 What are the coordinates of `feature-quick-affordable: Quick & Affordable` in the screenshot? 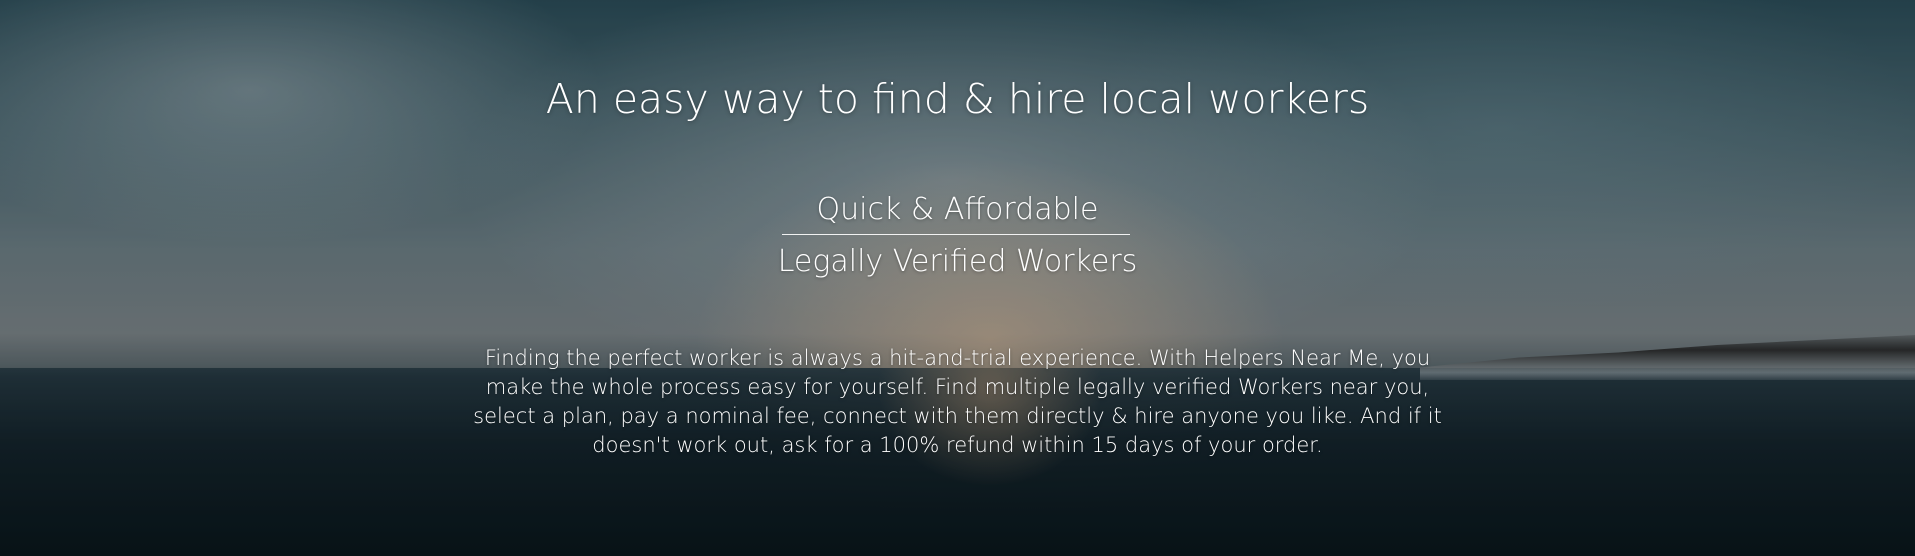 It's located at (957, 209).